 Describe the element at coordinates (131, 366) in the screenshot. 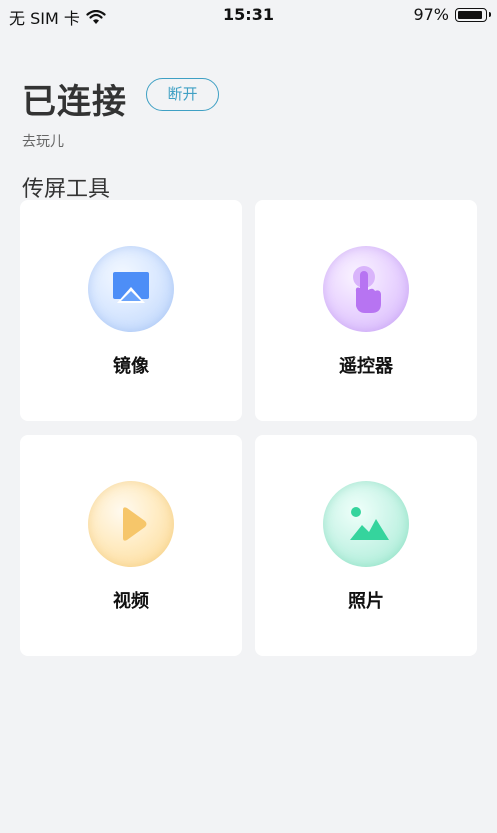

I see `tool-label-mirror: 镜像` at that location.